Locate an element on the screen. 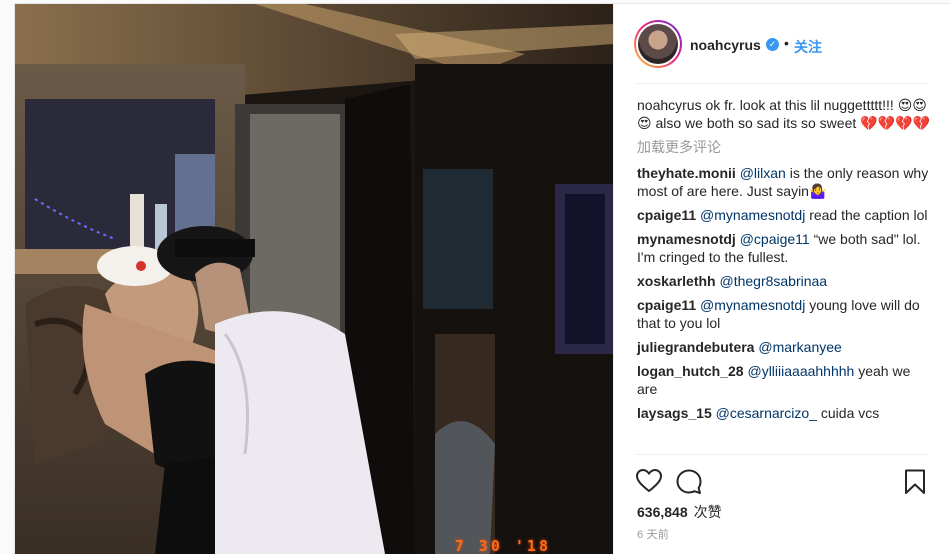 The image size is (950, 554). comment-mention: @cesarnarcizo_ is located at coordinates (766, 413).